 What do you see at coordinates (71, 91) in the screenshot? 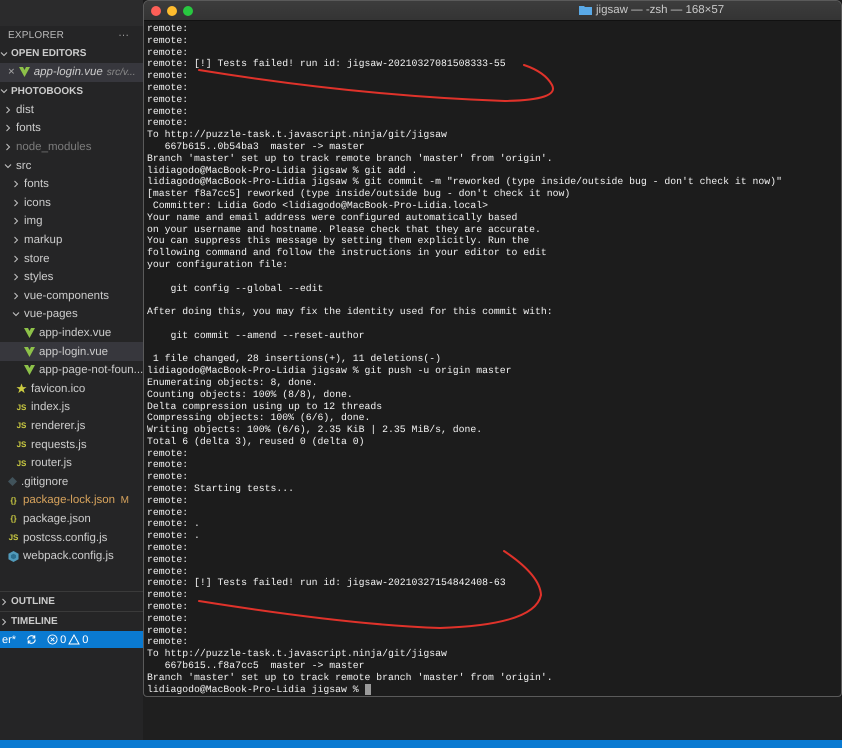
I see `section-header: PHOTOBOOKS` at bounding box center [71, 91].